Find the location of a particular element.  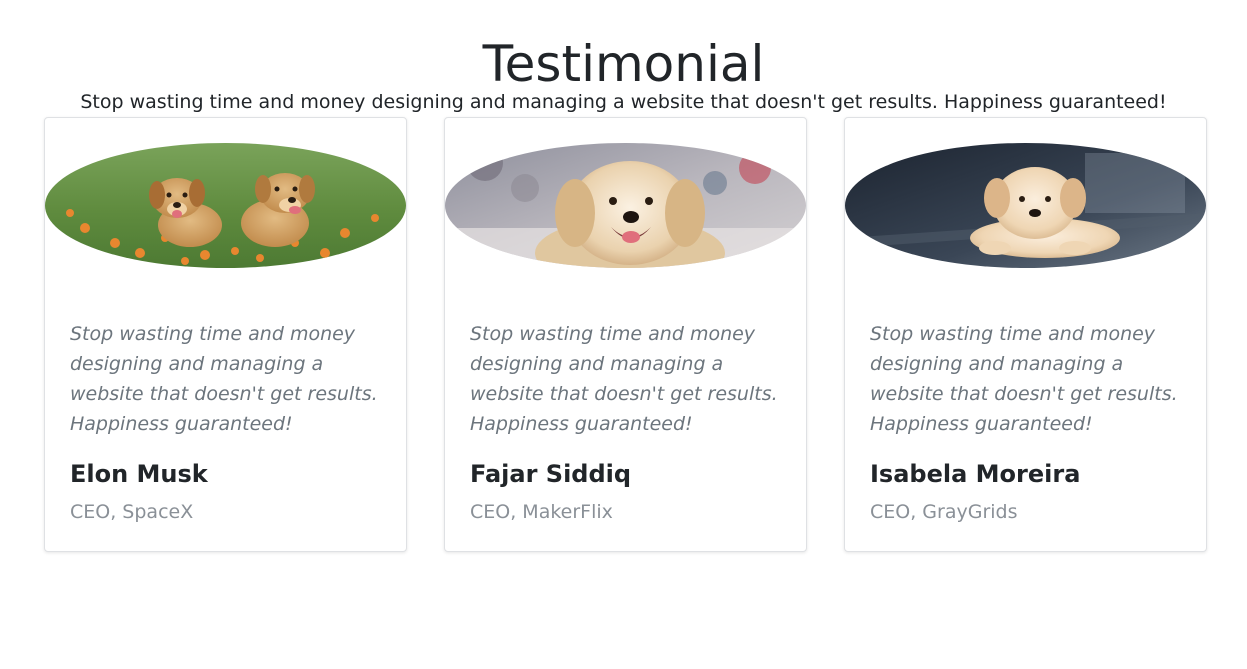

testimonial-role: CEO, SpaceX is located at coordinates (132, 512).